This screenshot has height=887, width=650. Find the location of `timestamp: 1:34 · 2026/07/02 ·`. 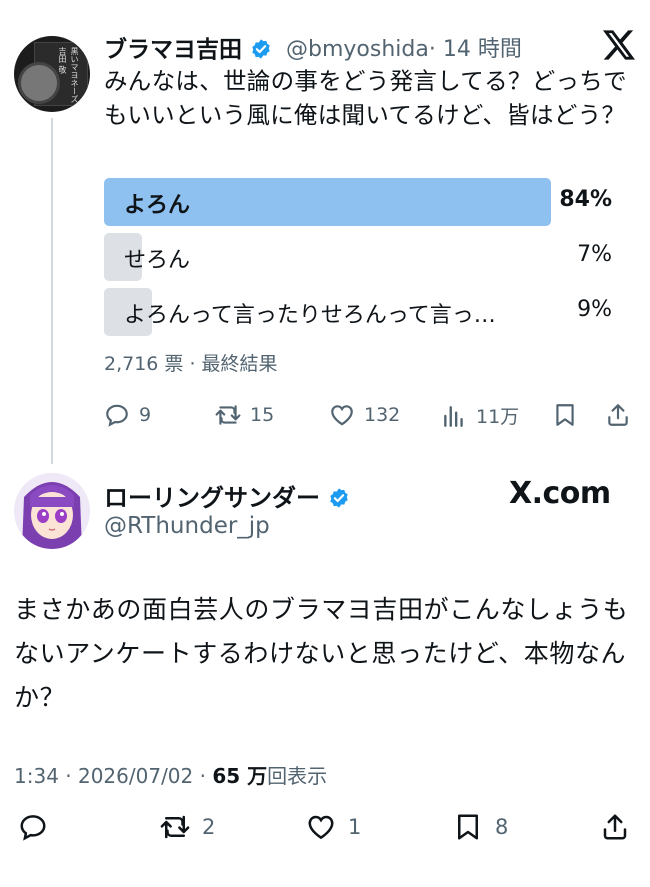

timestamp: 1:34 · 2026/07/02 · is located at coordinates (113, 776).